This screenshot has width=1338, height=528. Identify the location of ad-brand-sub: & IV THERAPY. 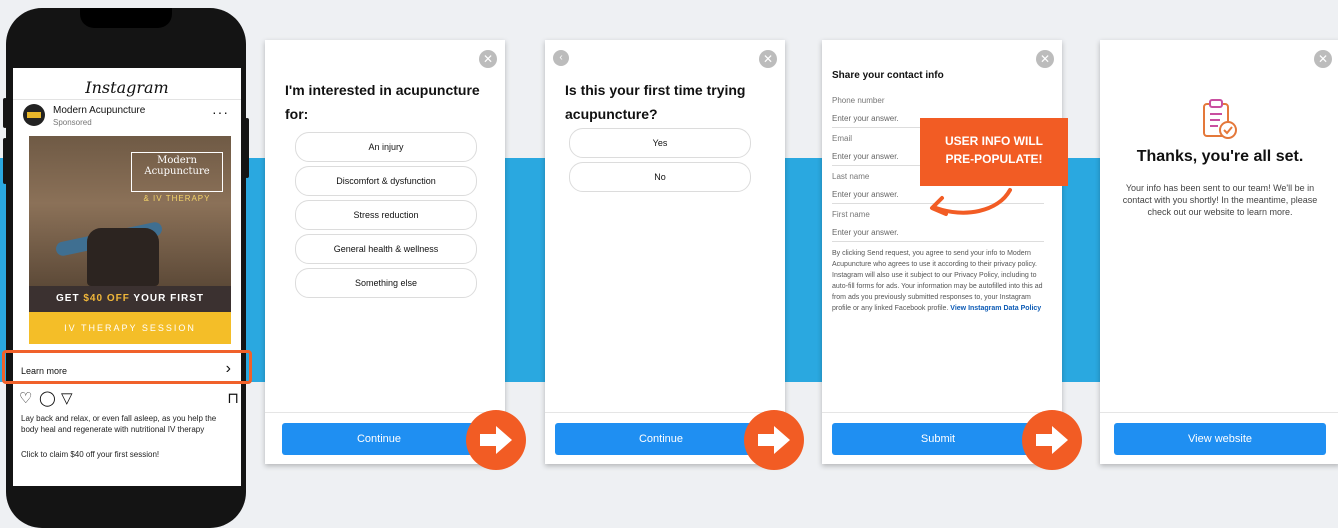
(177, 198).